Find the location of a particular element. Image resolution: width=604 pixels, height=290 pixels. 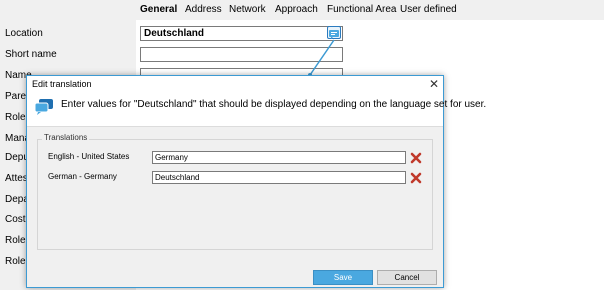

tab-general: General is located at coordinates (158, 9).